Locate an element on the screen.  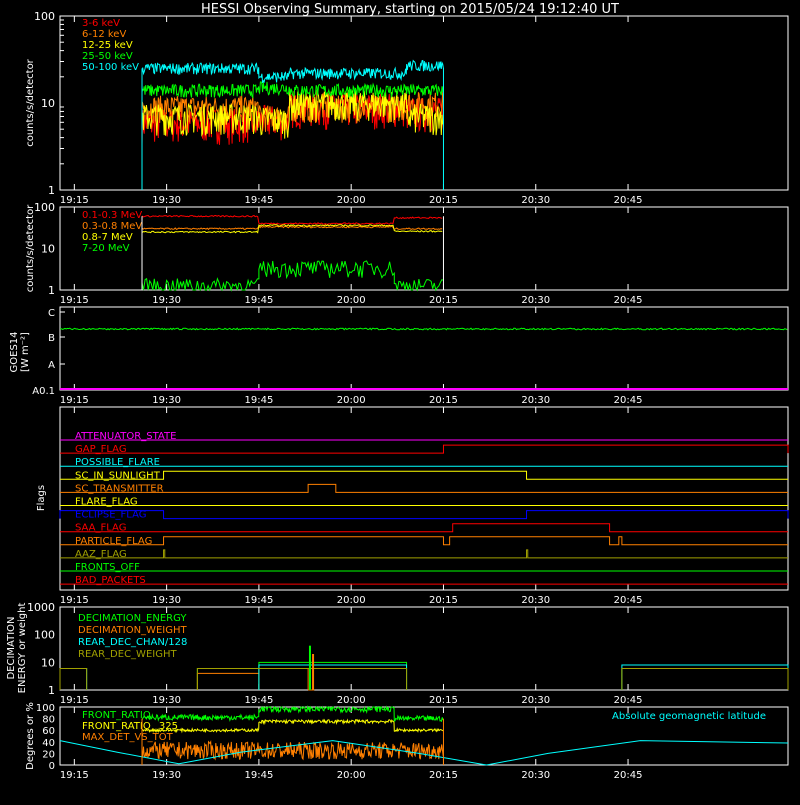
y-axis-units: [W m⁻²] is located at coordinates (25, 352).